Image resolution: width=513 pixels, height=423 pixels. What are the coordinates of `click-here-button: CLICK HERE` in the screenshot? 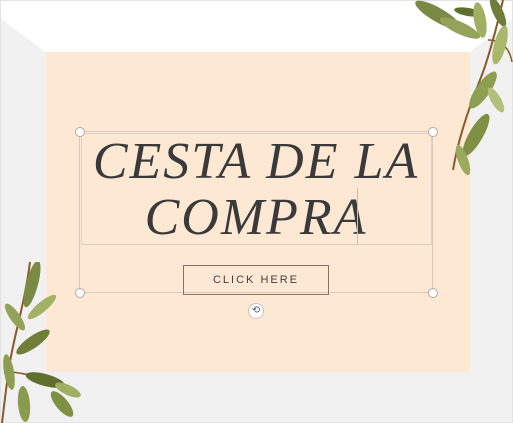 It's located at (256, 280).